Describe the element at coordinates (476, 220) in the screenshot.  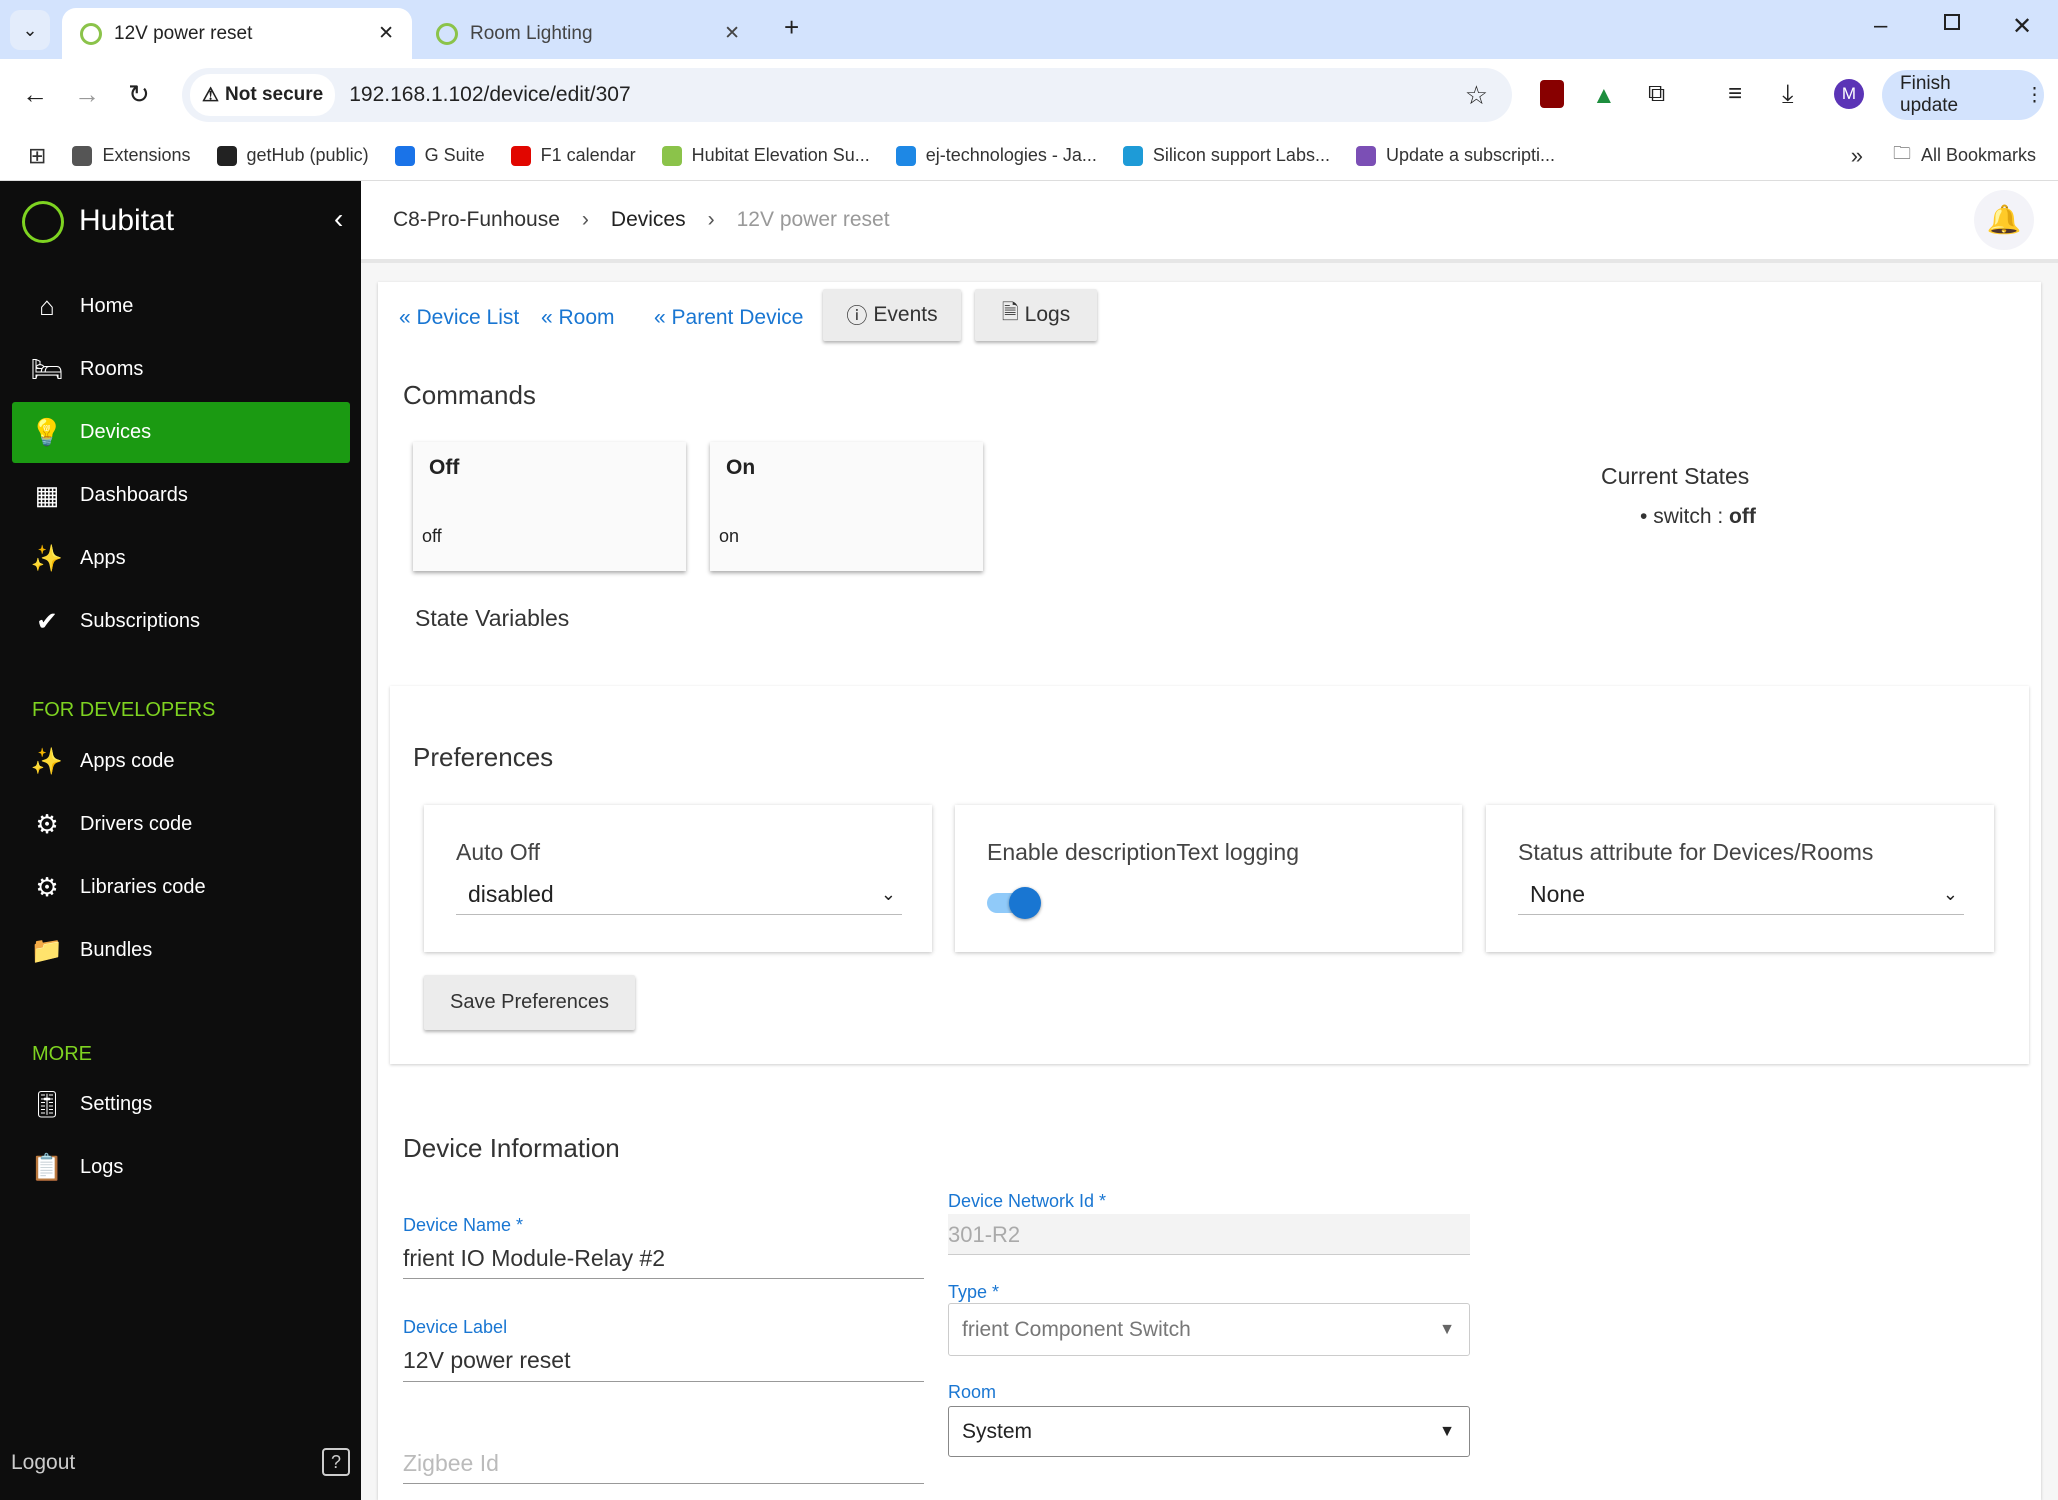
I see `breadcrumb-hub: C8-Pro-Funhouse` at that location.